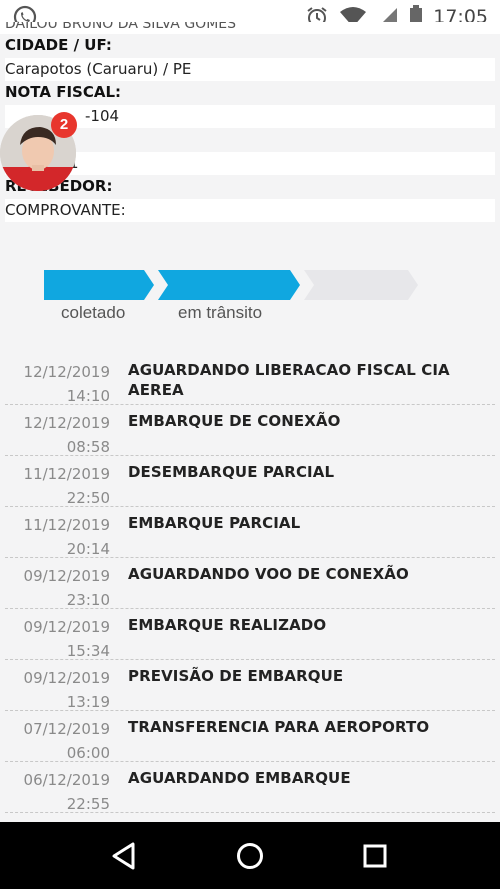 The image size is (500, 889). What do you see at coordinates (250, 210) in the screenshot?
I see `comprovante-label: COMPROVANTE:` at bounding box center [250, 210].